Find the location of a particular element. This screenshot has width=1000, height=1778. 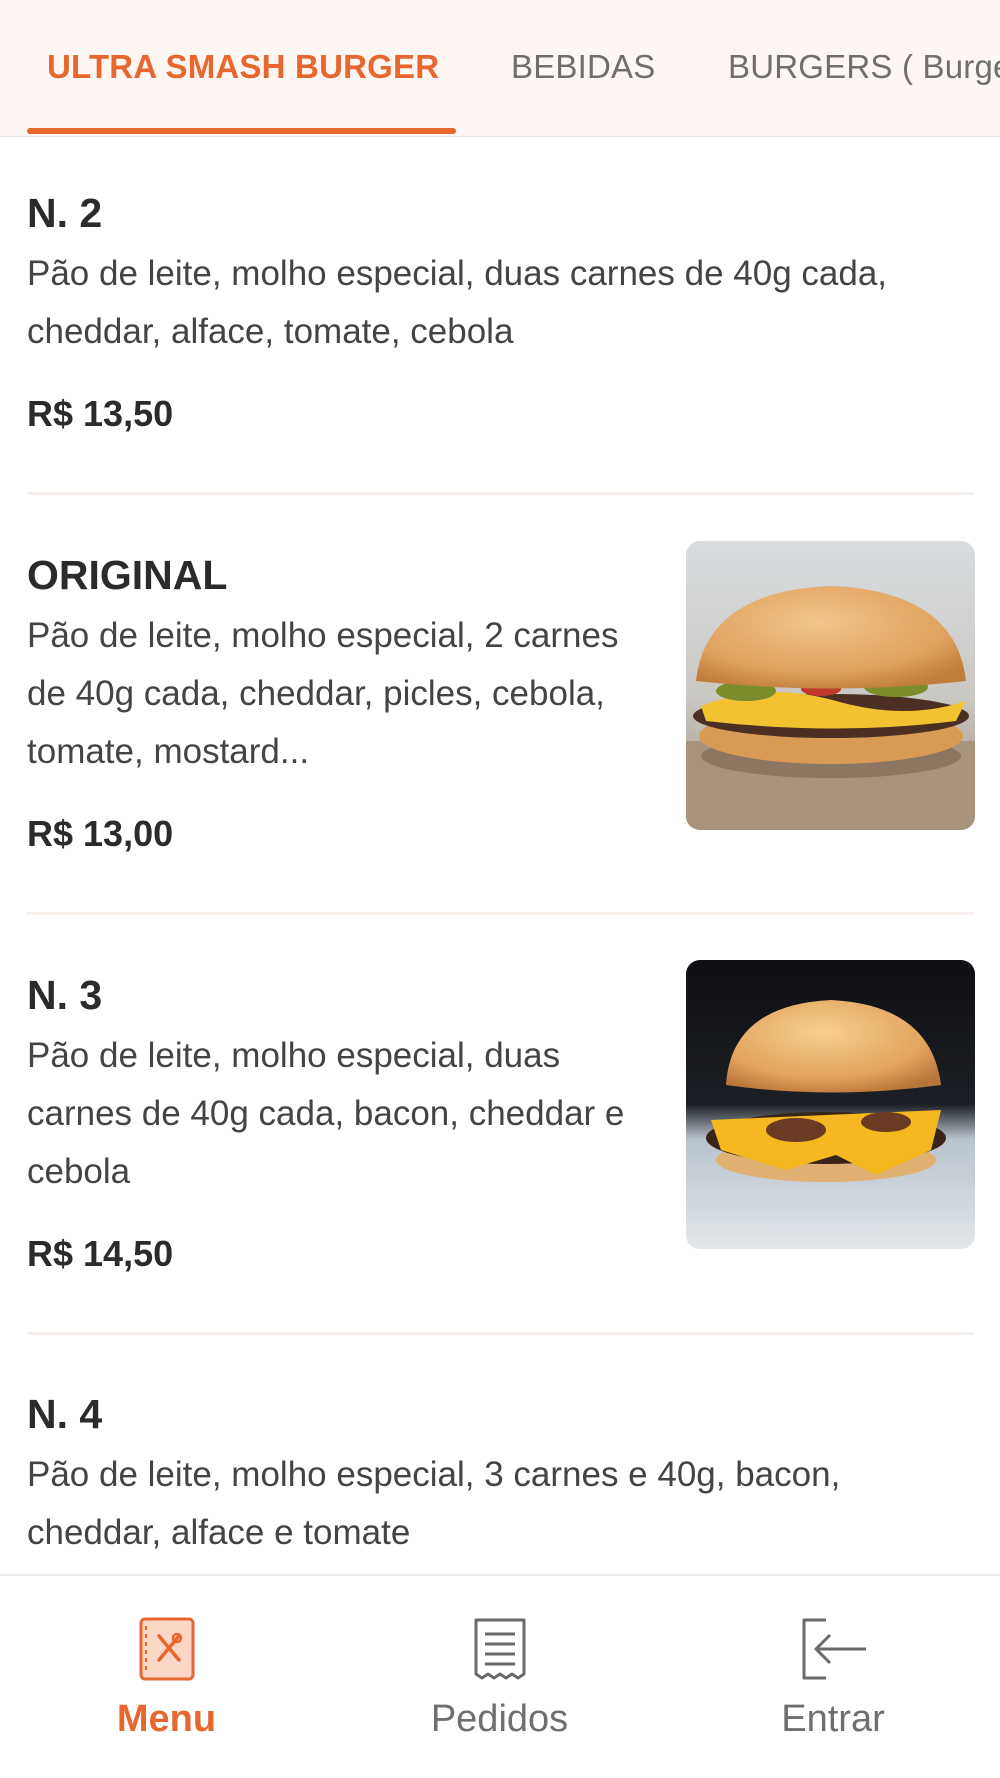

item-price: R$ 13,00 is located at coordinates (100, 833).